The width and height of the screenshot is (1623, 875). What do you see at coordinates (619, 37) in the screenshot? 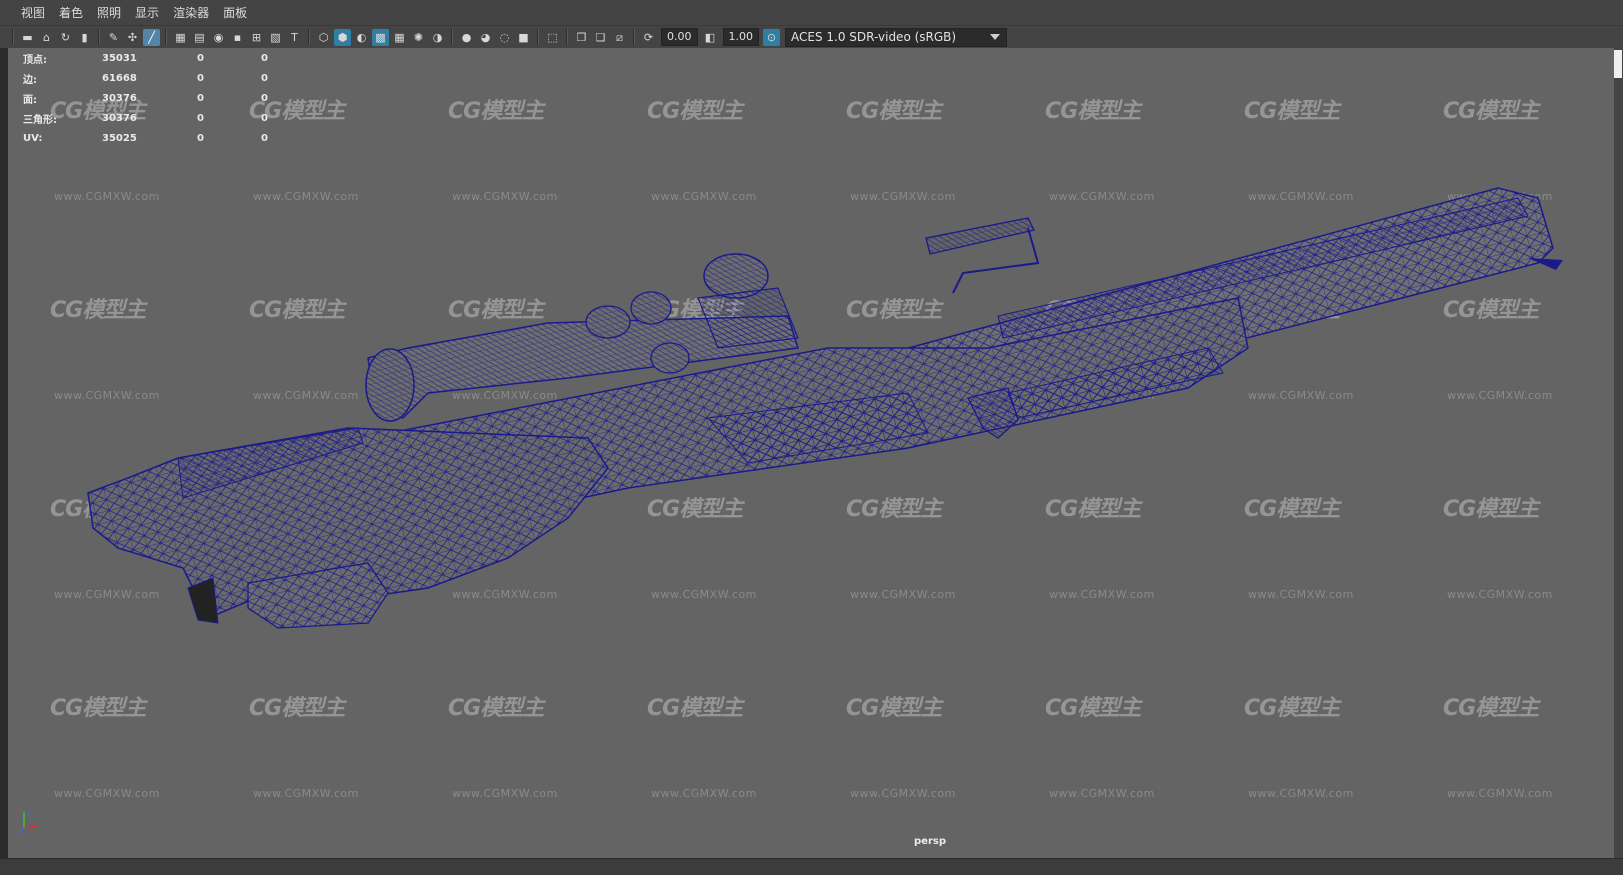
I see `xray-active-icon: ⧄` at bounding box center [619, 37].